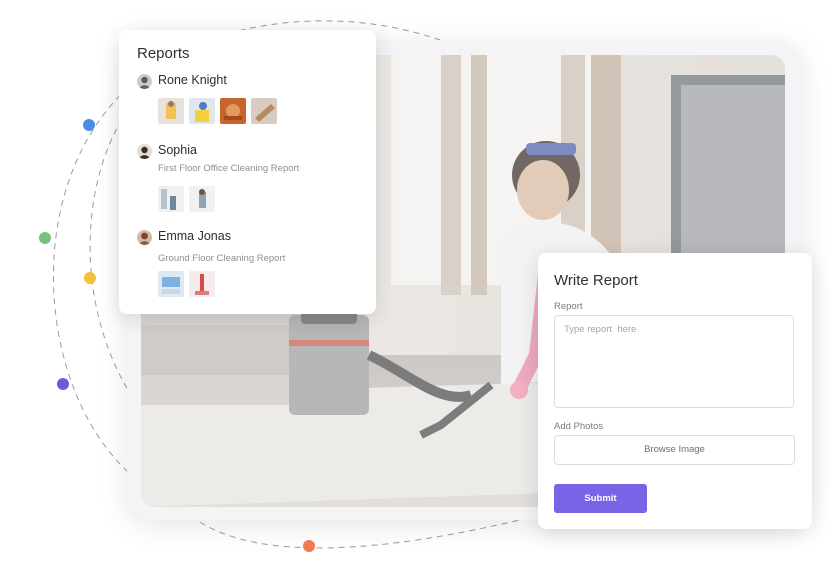 This screenshot has width=836, height=563. I want to click on orbit-dot-green, so click(45, 238).